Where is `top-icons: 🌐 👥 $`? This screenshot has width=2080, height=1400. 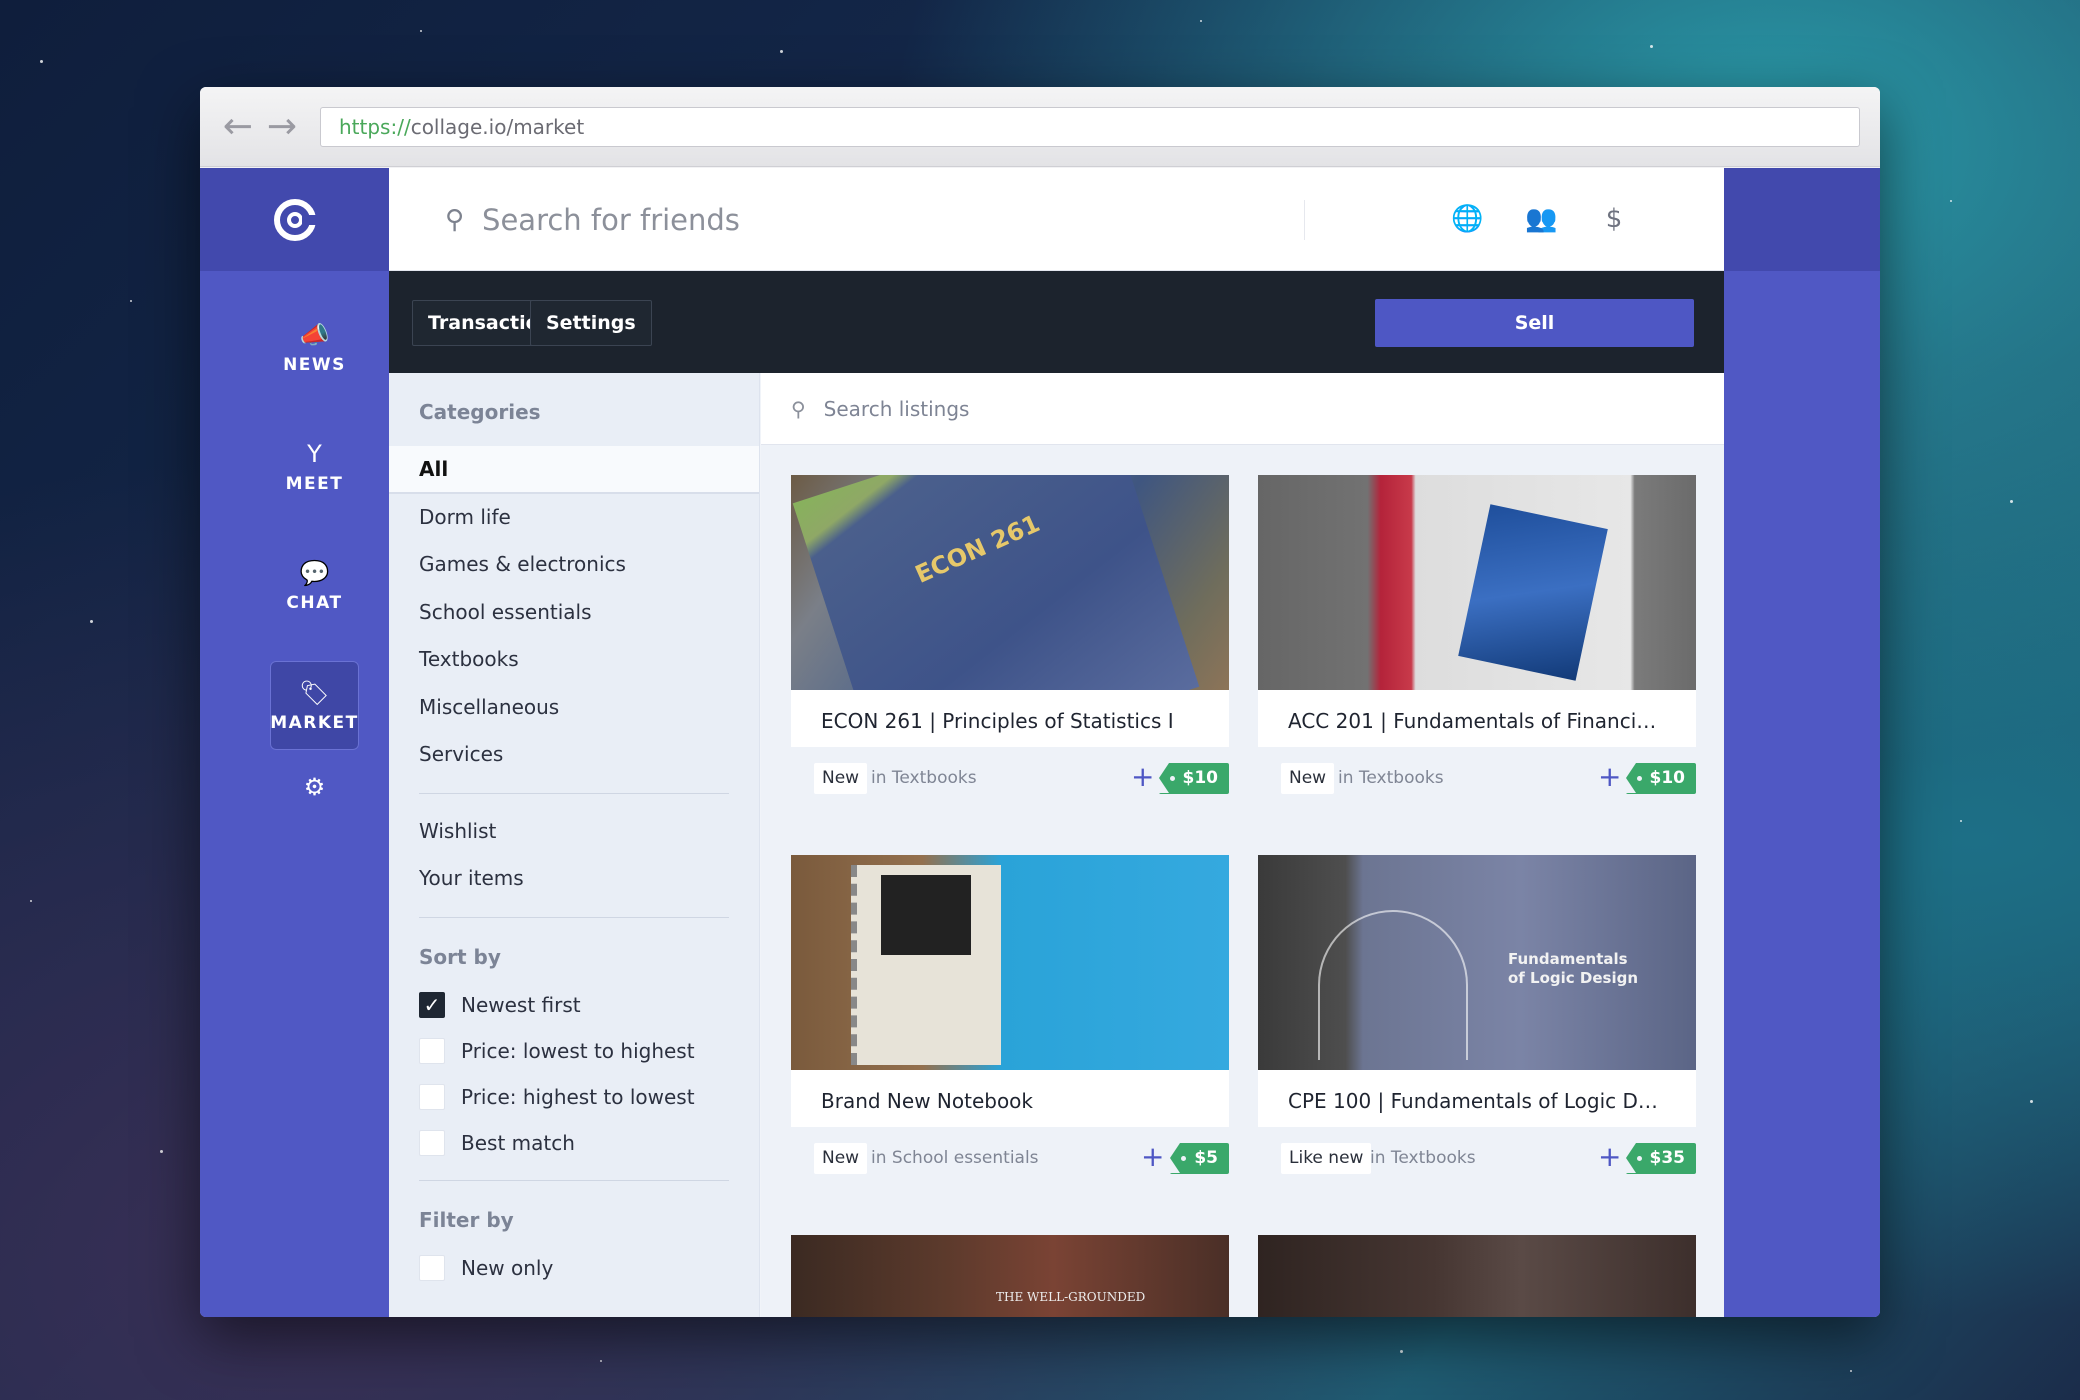
top-icons: 🌐 👥 $ is located at coordinates (1540, 219).